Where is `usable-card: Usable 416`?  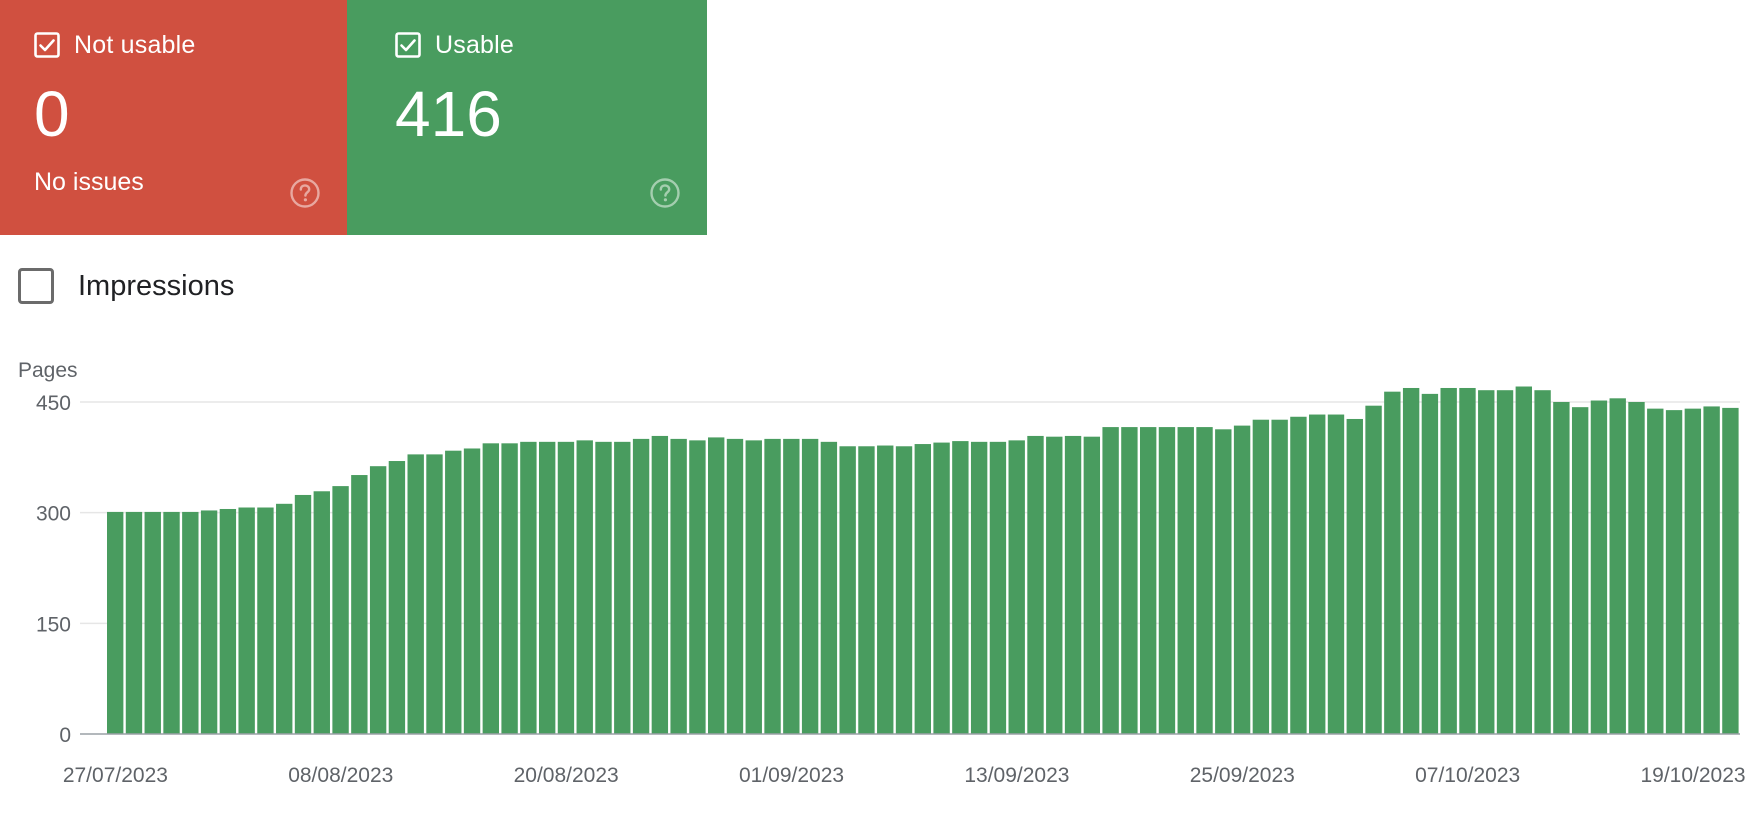 usable-card: Usable 416 is located at coordinates (527, 117).